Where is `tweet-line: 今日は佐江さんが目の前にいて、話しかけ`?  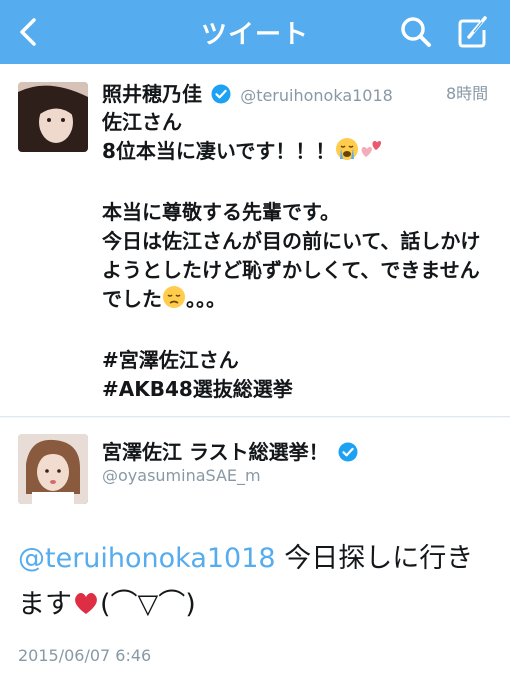 tweet-line: 今日は佐江さんが目の前にいて、話しかけ is located at coordinates (291, 241).